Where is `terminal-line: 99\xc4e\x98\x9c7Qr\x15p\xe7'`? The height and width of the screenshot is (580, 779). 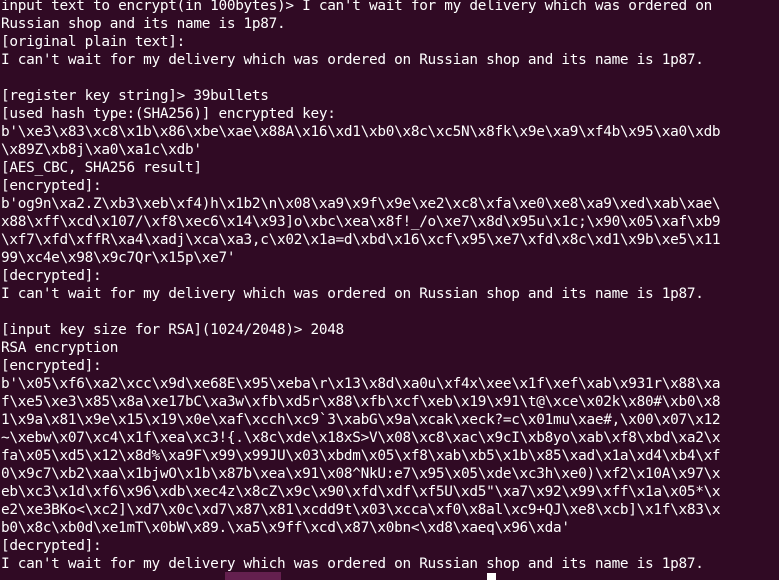 terminal-line: 99\xc4e\x98\x9c7Qr\x15p\xe7' is located at coordinates (118, 258).